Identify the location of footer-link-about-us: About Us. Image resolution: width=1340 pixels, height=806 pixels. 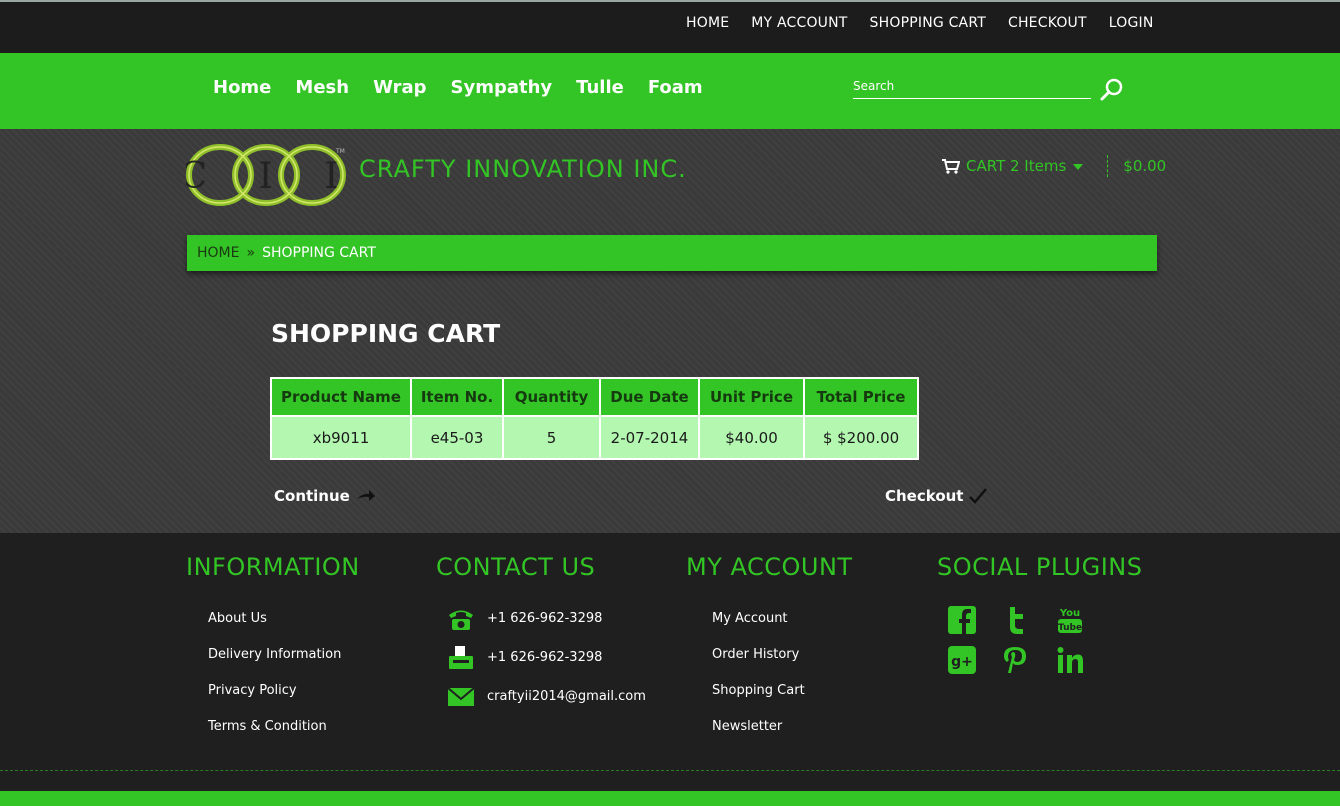
(237, 618).